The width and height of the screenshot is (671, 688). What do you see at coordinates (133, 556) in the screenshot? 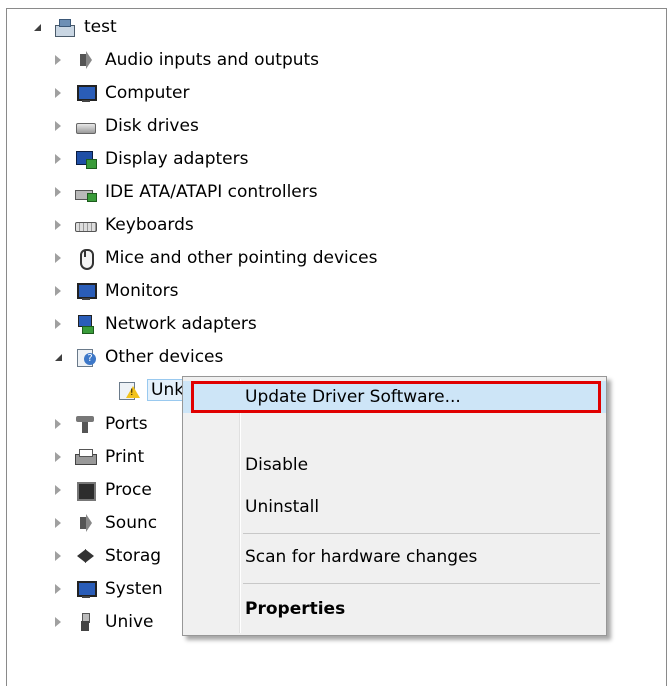
I see `tree-item-label: Storag` at bounding box center [133, 556].